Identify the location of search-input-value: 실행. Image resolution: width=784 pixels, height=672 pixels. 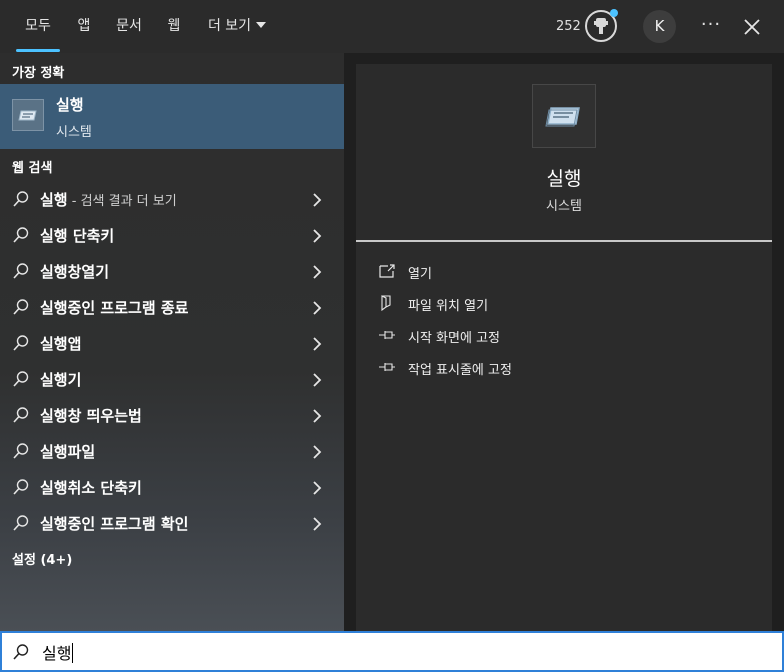
(57, 653).